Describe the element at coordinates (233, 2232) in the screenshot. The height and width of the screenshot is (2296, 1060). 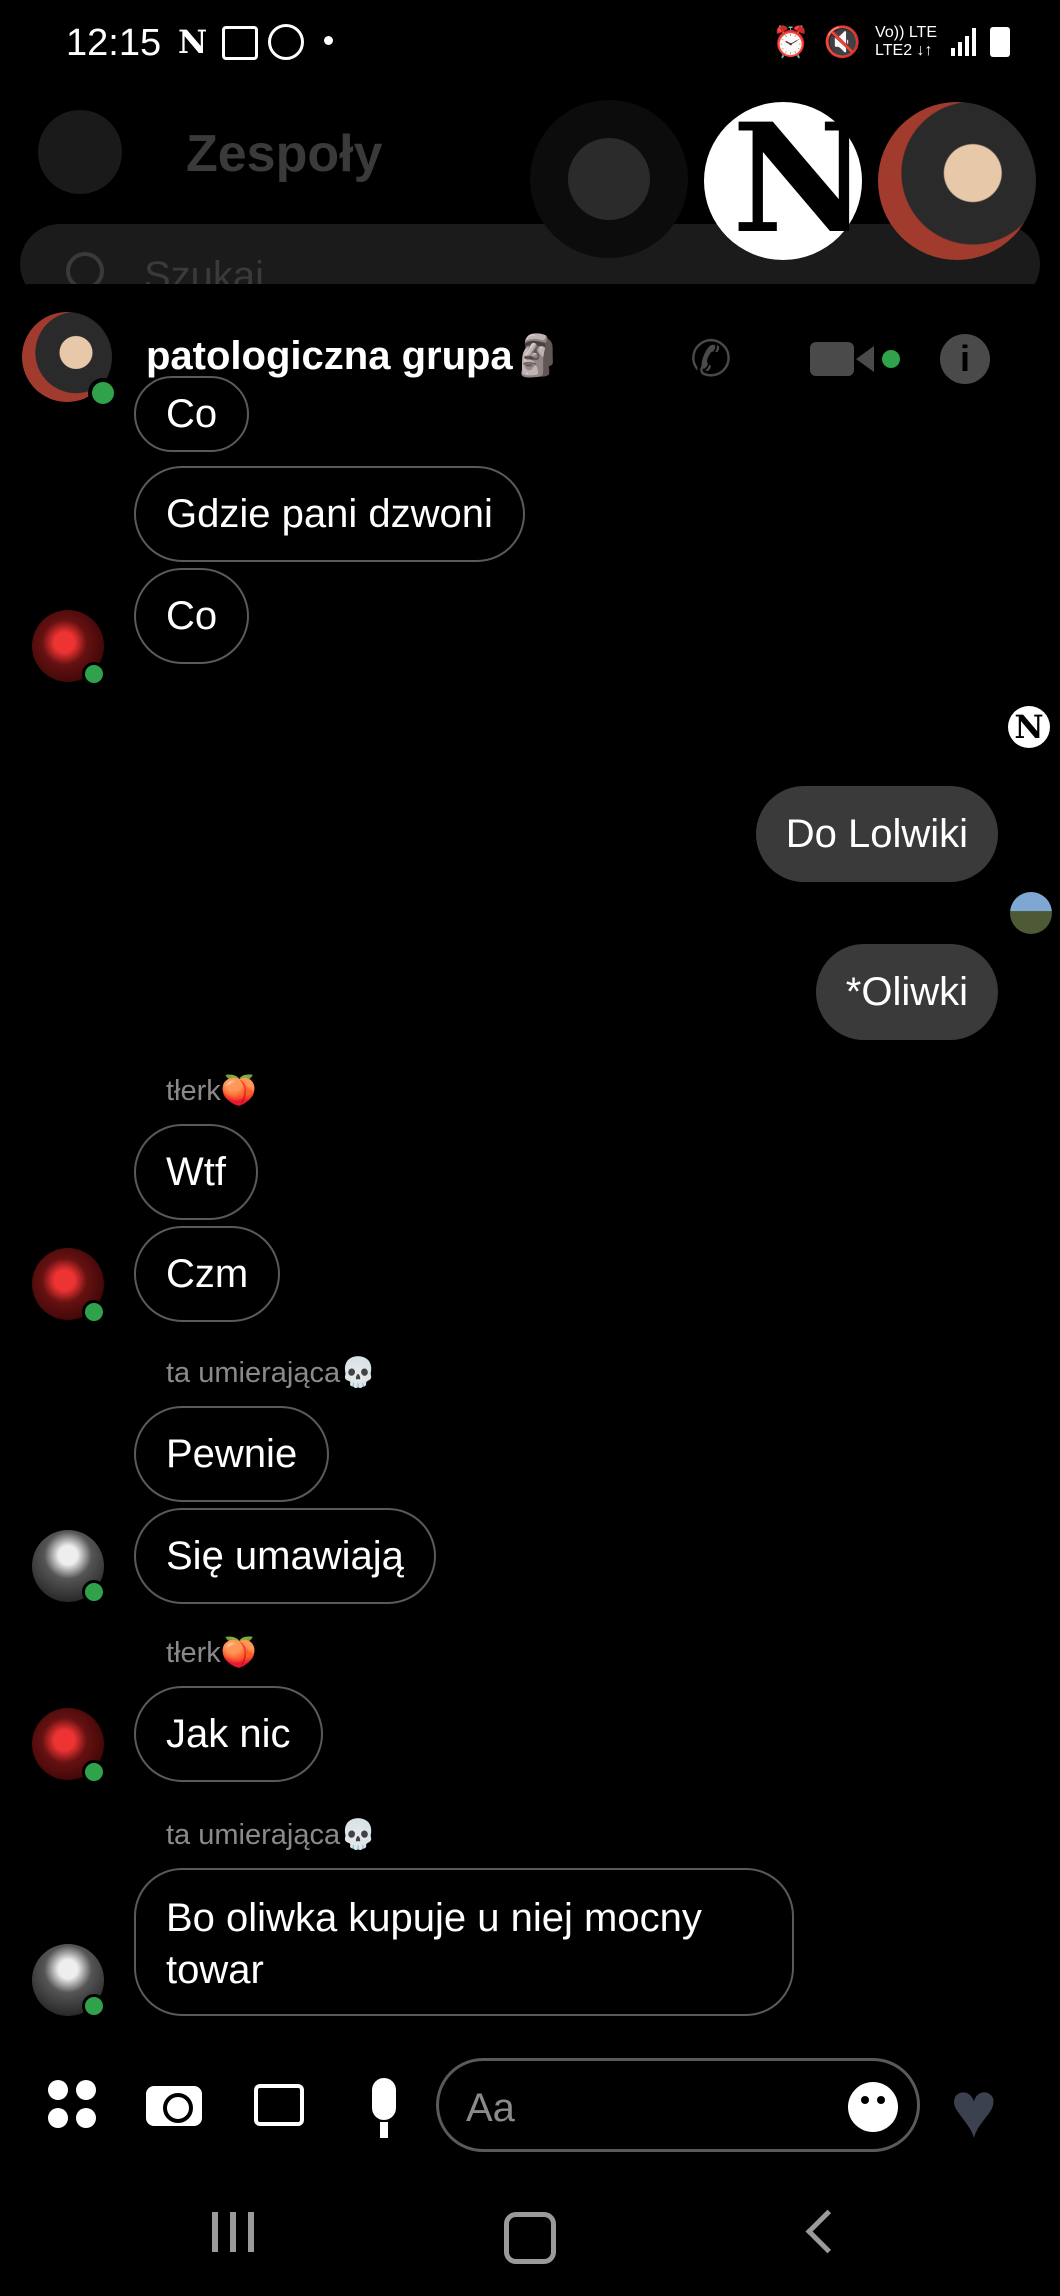
I see `recent-apps-button` at that location.